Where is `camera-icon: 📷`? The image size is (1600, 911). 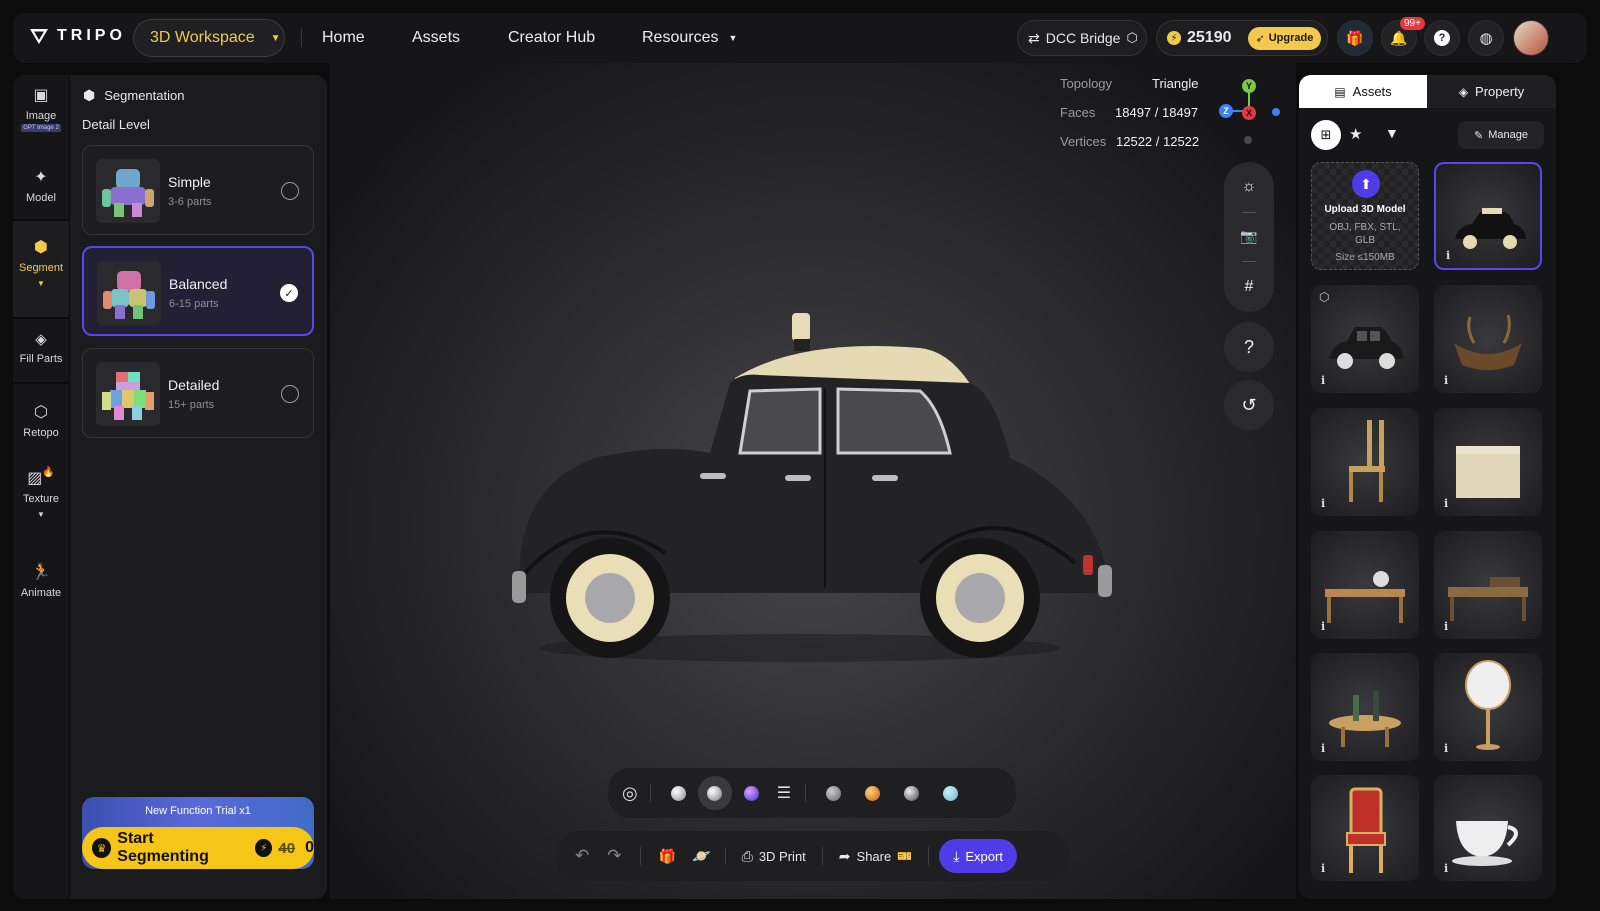 camera-icon: 📷 is located at coordinates (1248, 236).